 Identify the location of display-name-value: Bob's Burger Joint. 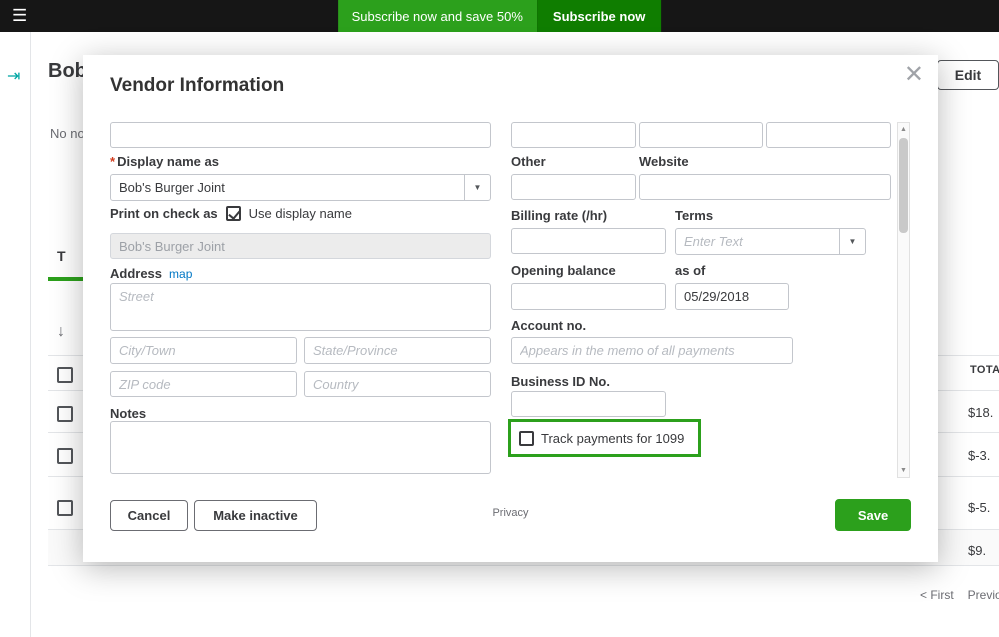
(172, 187).